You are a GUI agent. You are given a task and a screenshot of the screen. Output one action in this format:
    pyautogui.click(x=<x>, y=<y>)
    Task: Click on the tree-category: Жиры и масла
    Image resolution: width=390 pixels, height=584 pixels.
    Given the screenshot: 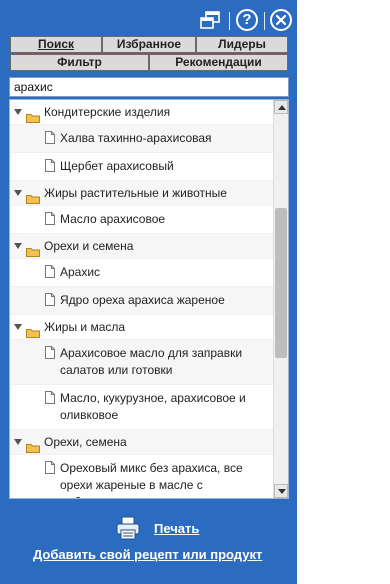 What is the action you would take?
    pyautogui.click(x=142, y=327)
    